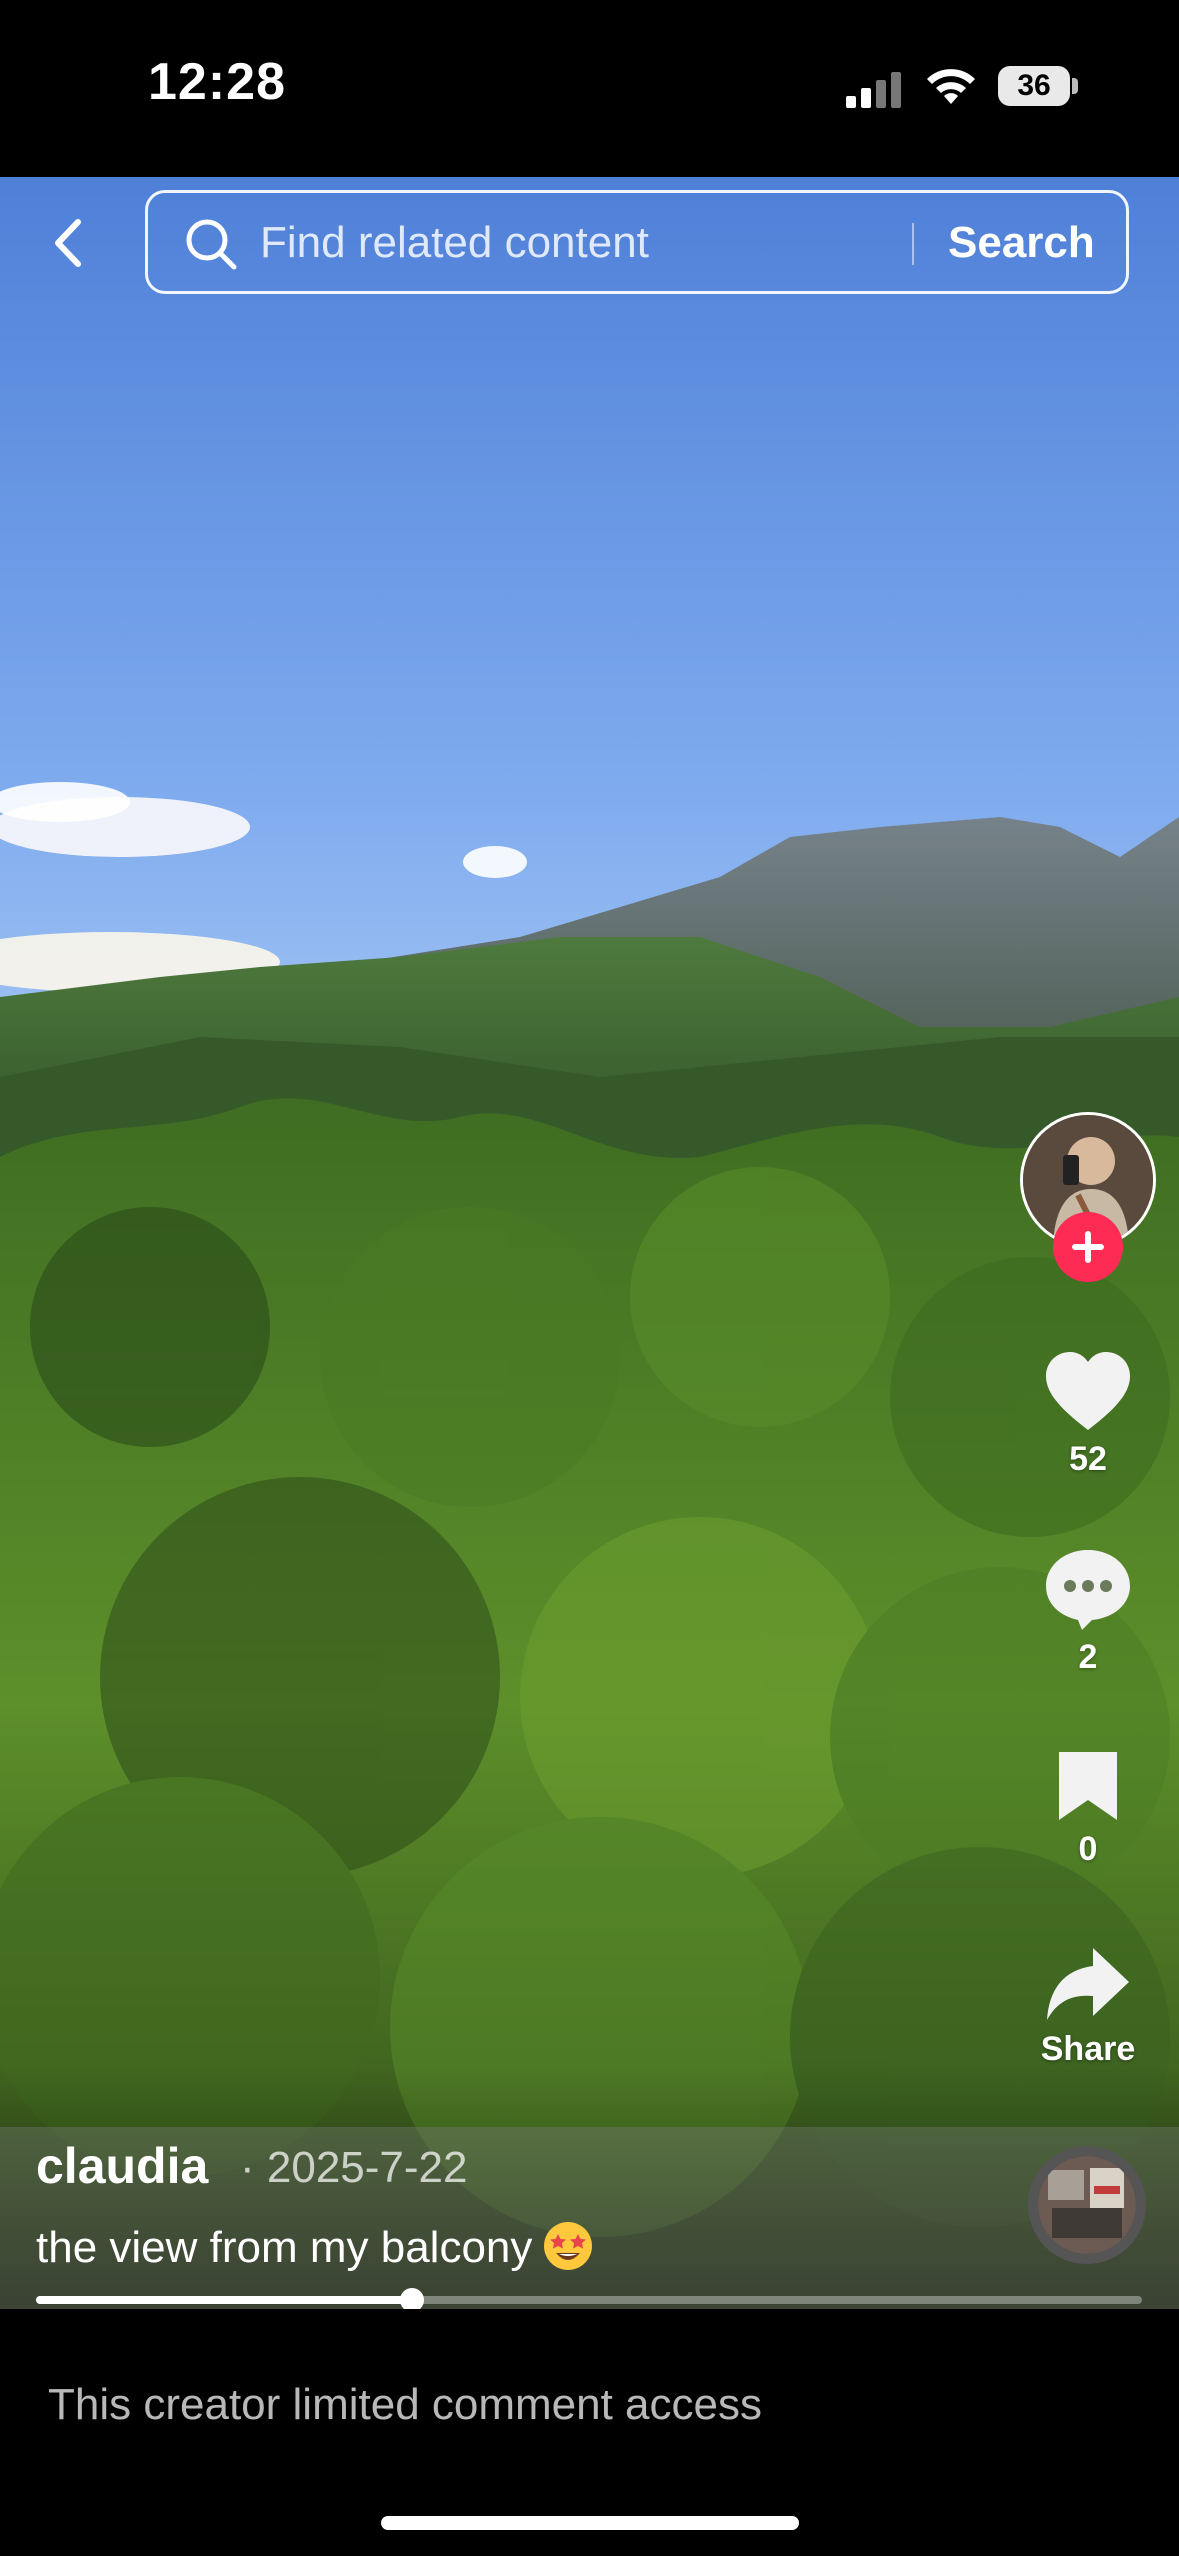 This screenshot has height=2556, width=1179. What do you see at coordinates (217, 82) in the screenshot?
I see `status-time: 12:28` at bounding box center [217, 82].